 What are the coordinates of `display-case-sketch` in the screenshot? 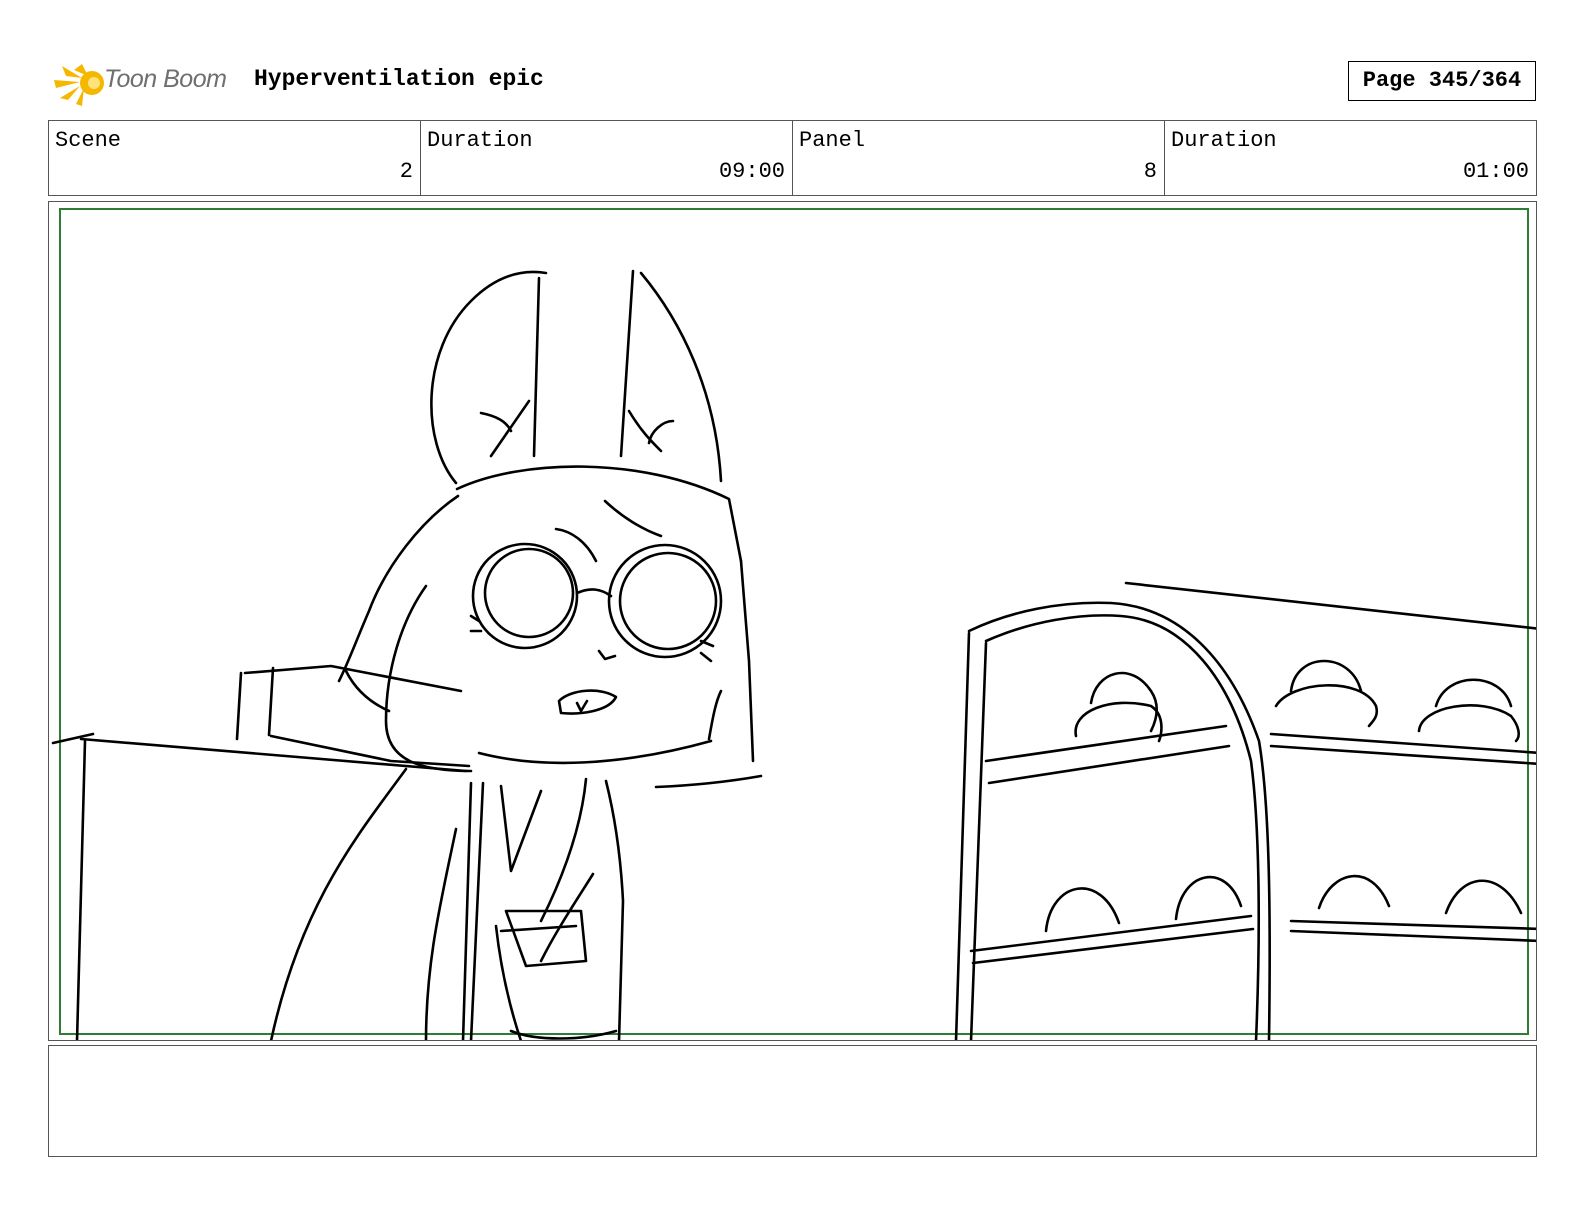 It's located at (1245, 810).